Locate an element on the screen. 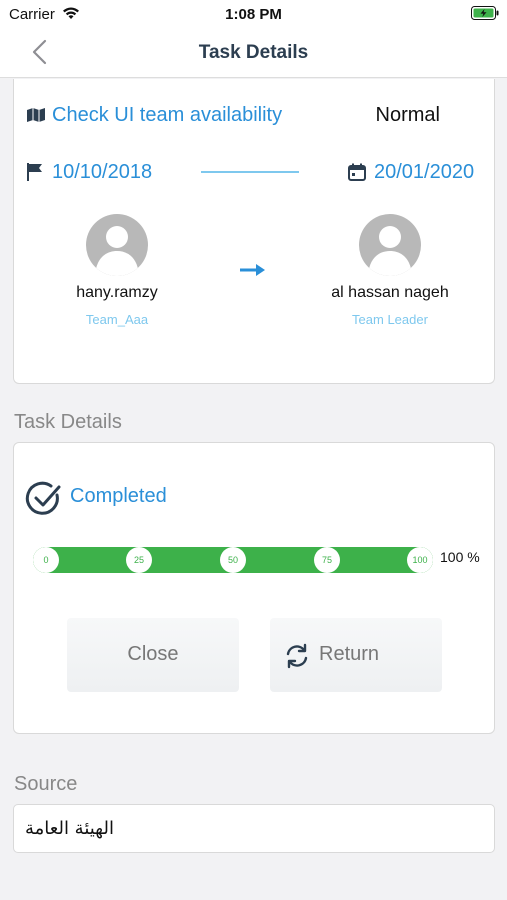 The height and width of the screenshot is (900, 507). task-folder-icon is located at coordinates (36, 117).